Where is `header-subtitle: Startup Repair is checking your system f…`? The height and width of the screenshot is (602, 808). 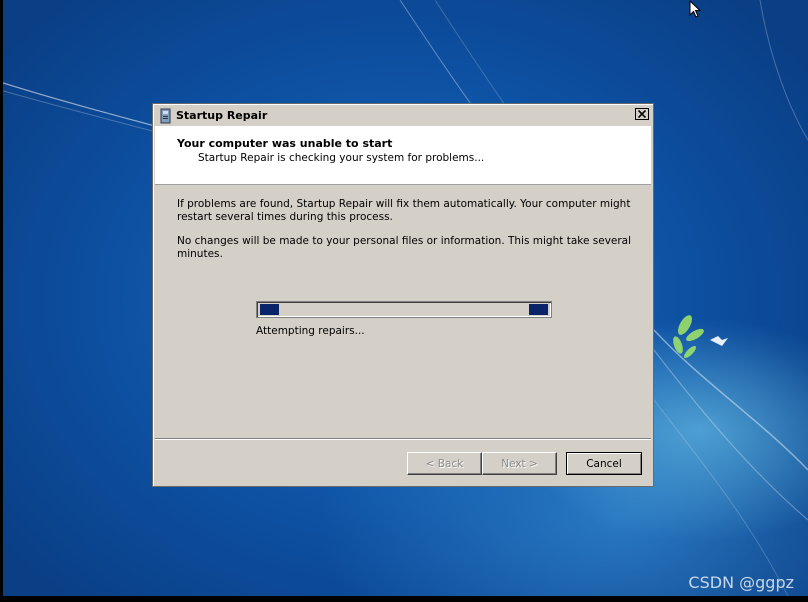
header-subtitle: Startup Repair is checking your system f… is located at coordinates (341, 158).